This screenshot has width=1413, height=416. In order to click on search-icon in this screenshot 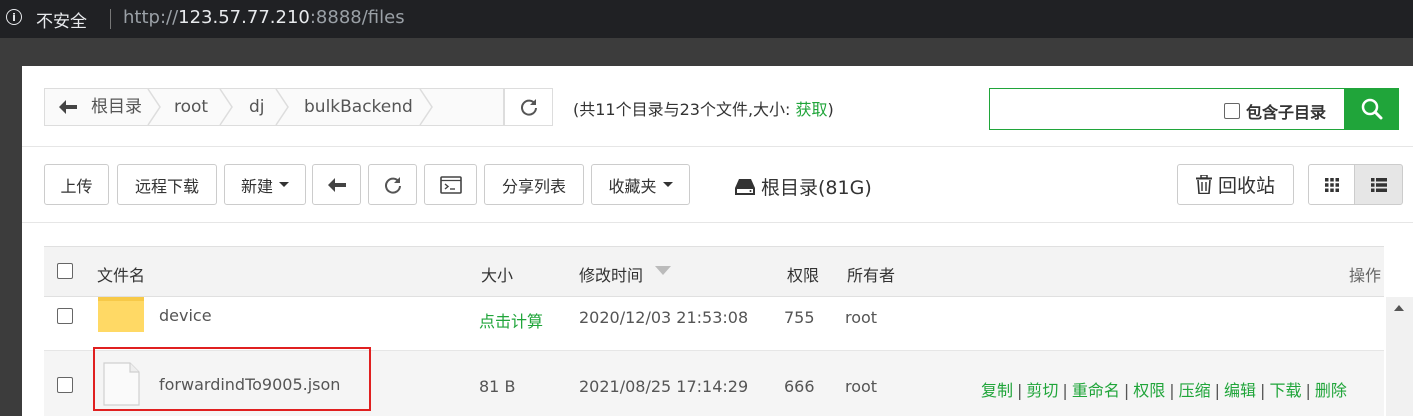, I will do `click(1372, 109)`.